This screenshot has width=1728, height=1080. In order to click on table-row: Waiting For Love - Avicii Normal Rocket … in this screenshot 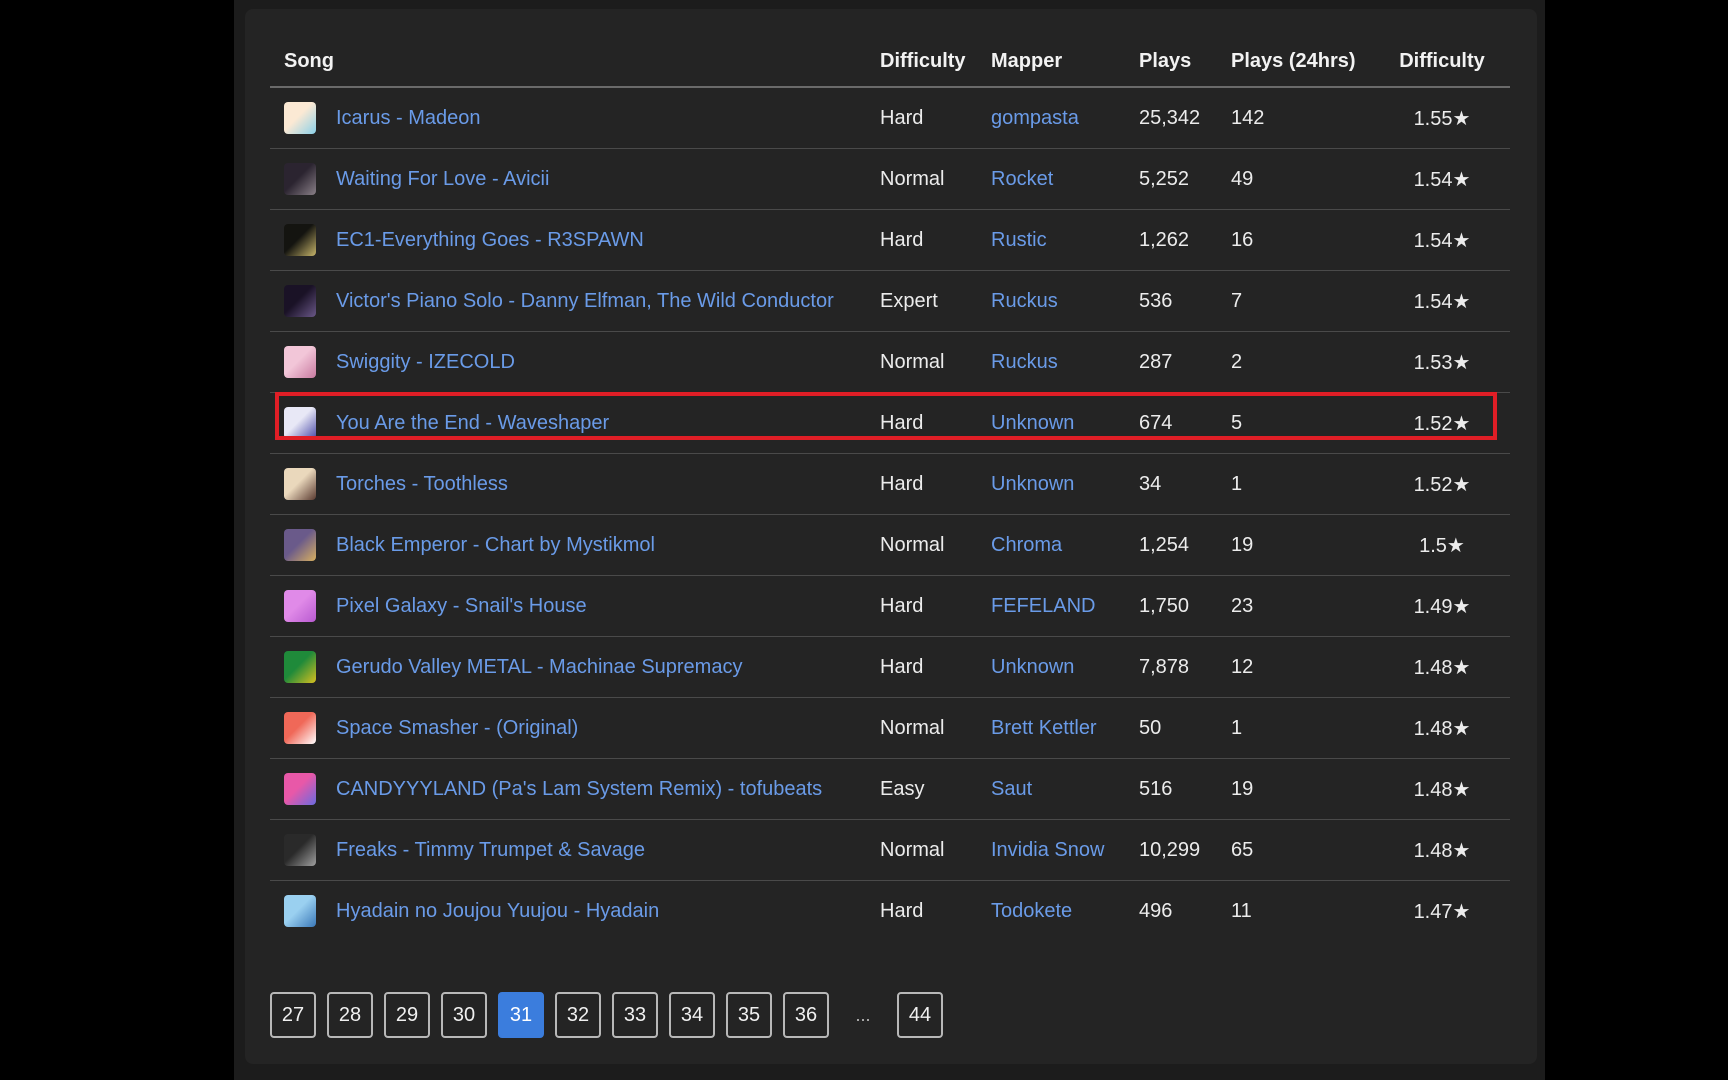, I will do `click(890, 179)`.